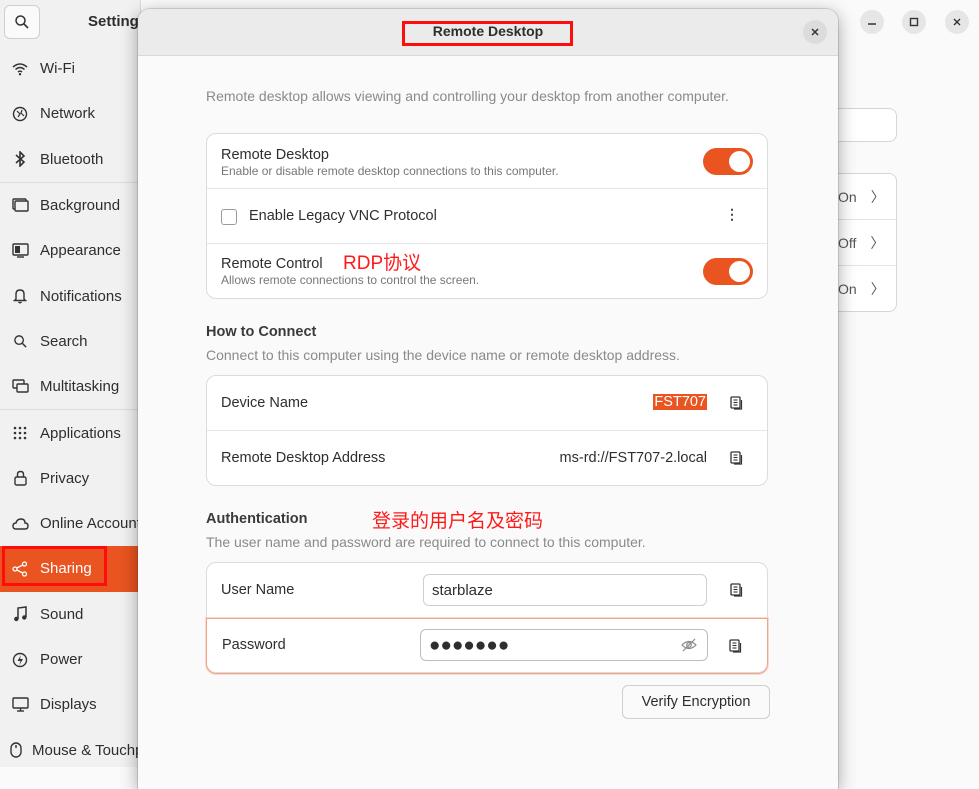 This screenshot has height=789, width=979. I want to click on username-row: User Name starblaze, so click(487, 590).